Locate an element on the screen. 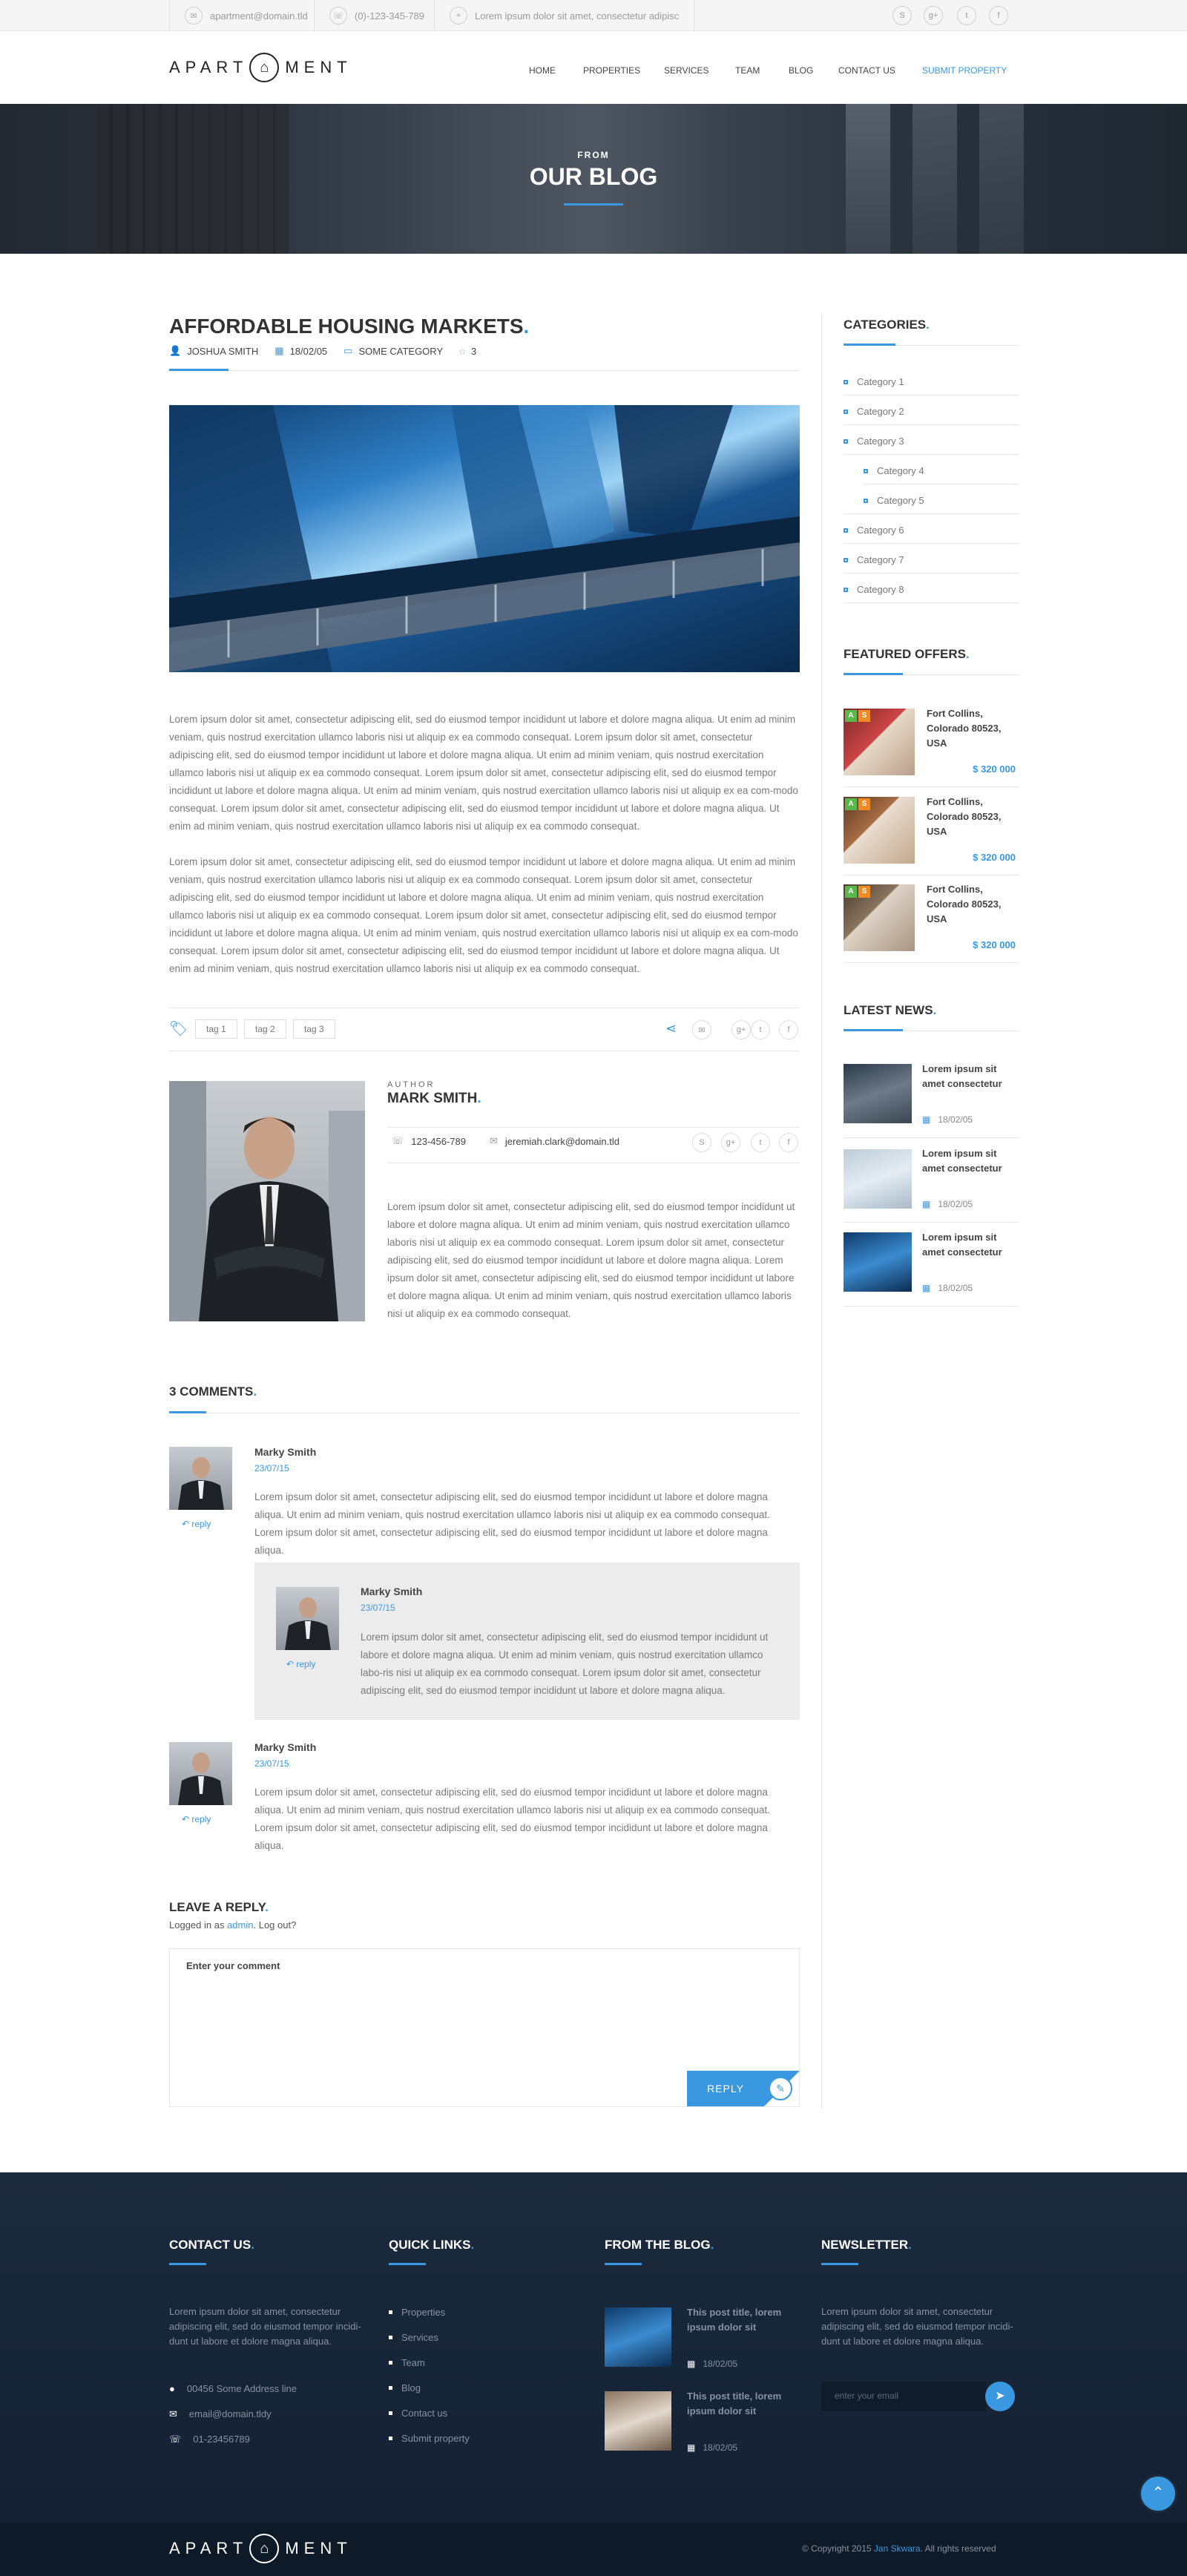  logged-user-link: admin is located at coordinates (240, 1925).